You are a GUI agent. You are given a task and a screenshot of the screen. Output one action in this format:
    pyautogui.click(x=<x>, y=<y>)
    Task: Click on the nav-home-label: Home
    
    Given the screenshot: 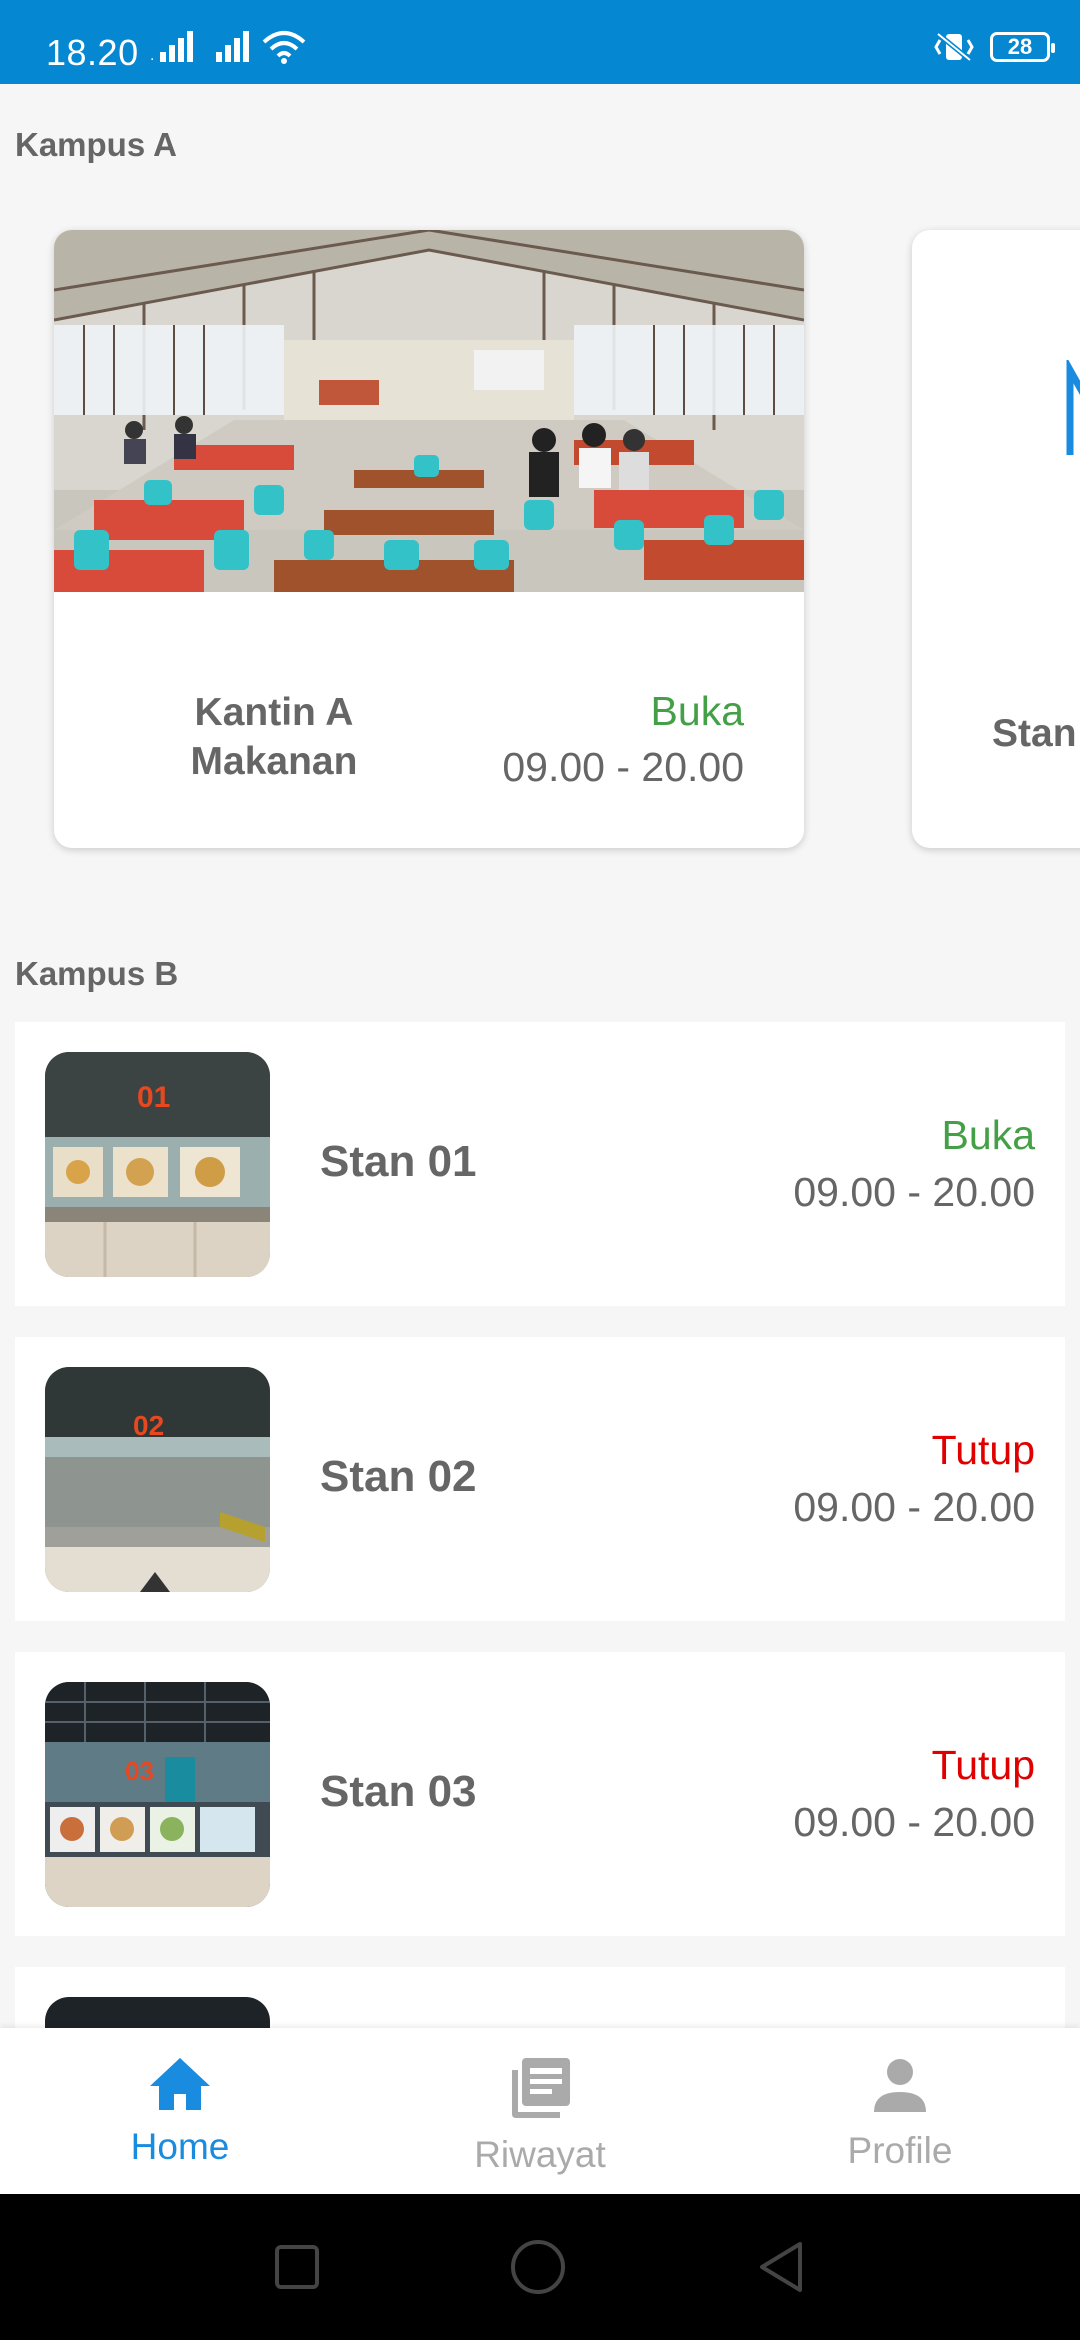 What is the action you would take?
    pyautogui.click(x=180, y=2146)
    